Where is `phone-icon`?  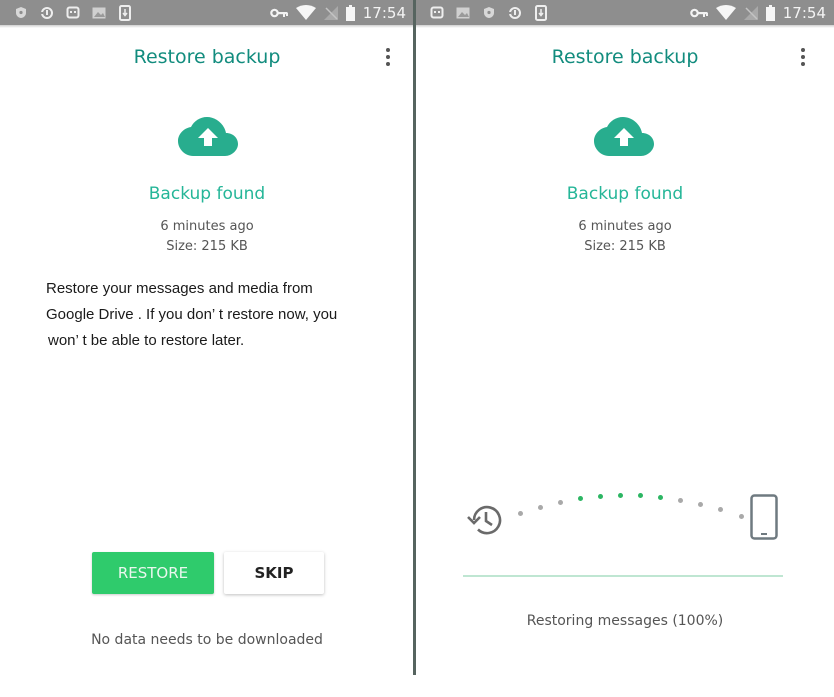
phone-icon is located at coordinates (764, 517).